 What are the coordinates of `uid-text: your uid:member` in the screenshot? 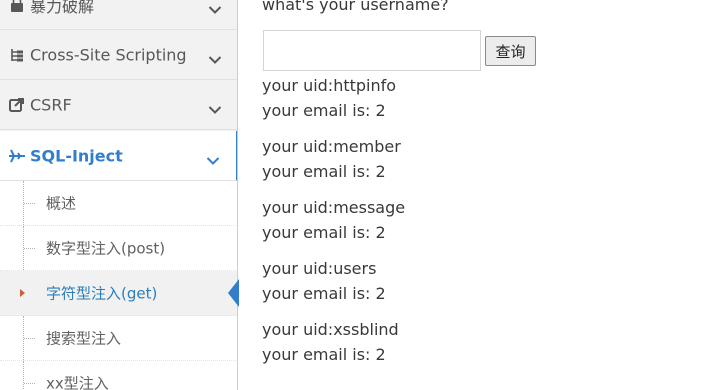 It's located at (331, 146).